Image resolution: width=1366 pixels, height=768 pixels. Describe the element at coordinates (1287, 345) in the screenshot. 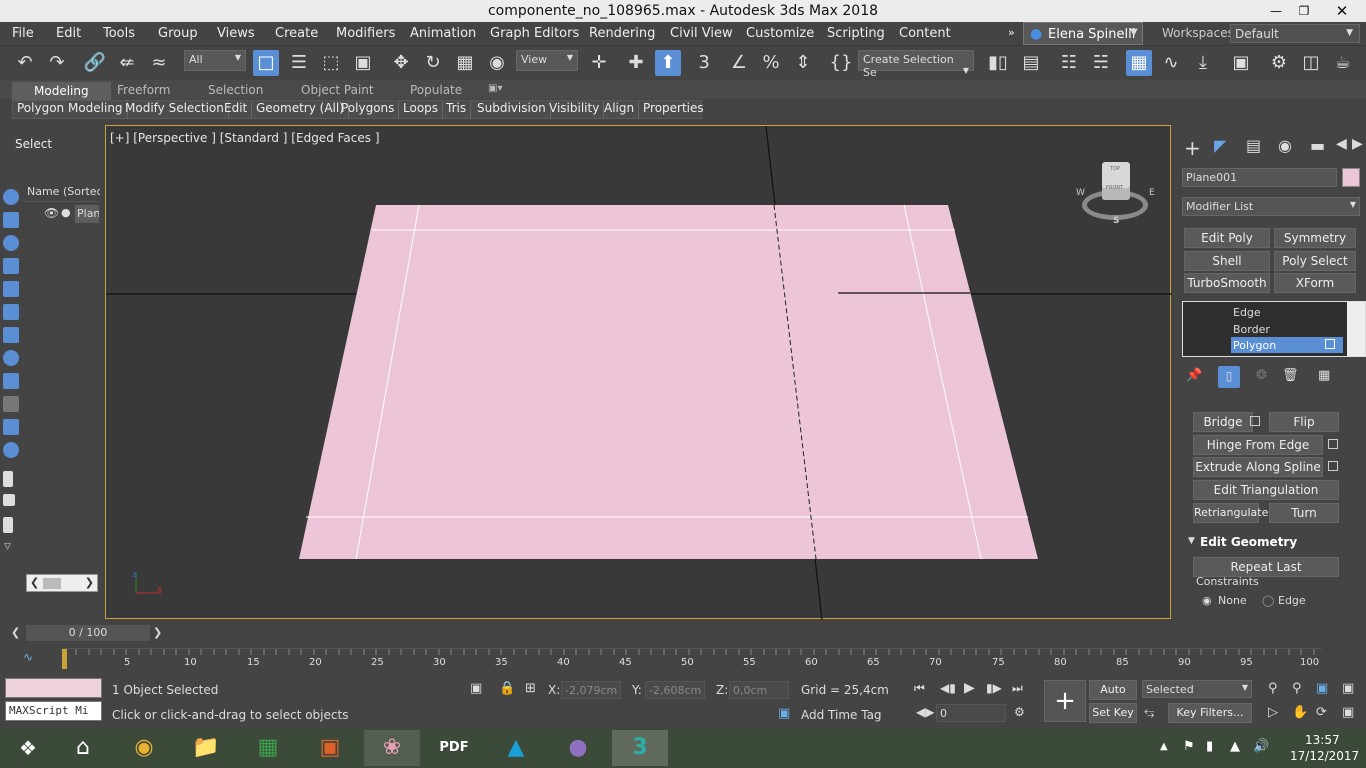

I see `stack-item-polygon: Polygon` at that location.